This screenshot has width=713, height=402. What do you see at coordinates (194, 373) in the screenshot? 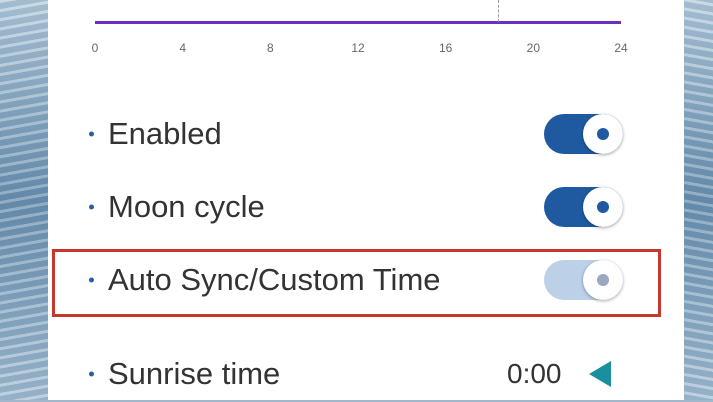
I see `setting-label-sunrise-time: Sunrise time` at bounding box center [194, 373].